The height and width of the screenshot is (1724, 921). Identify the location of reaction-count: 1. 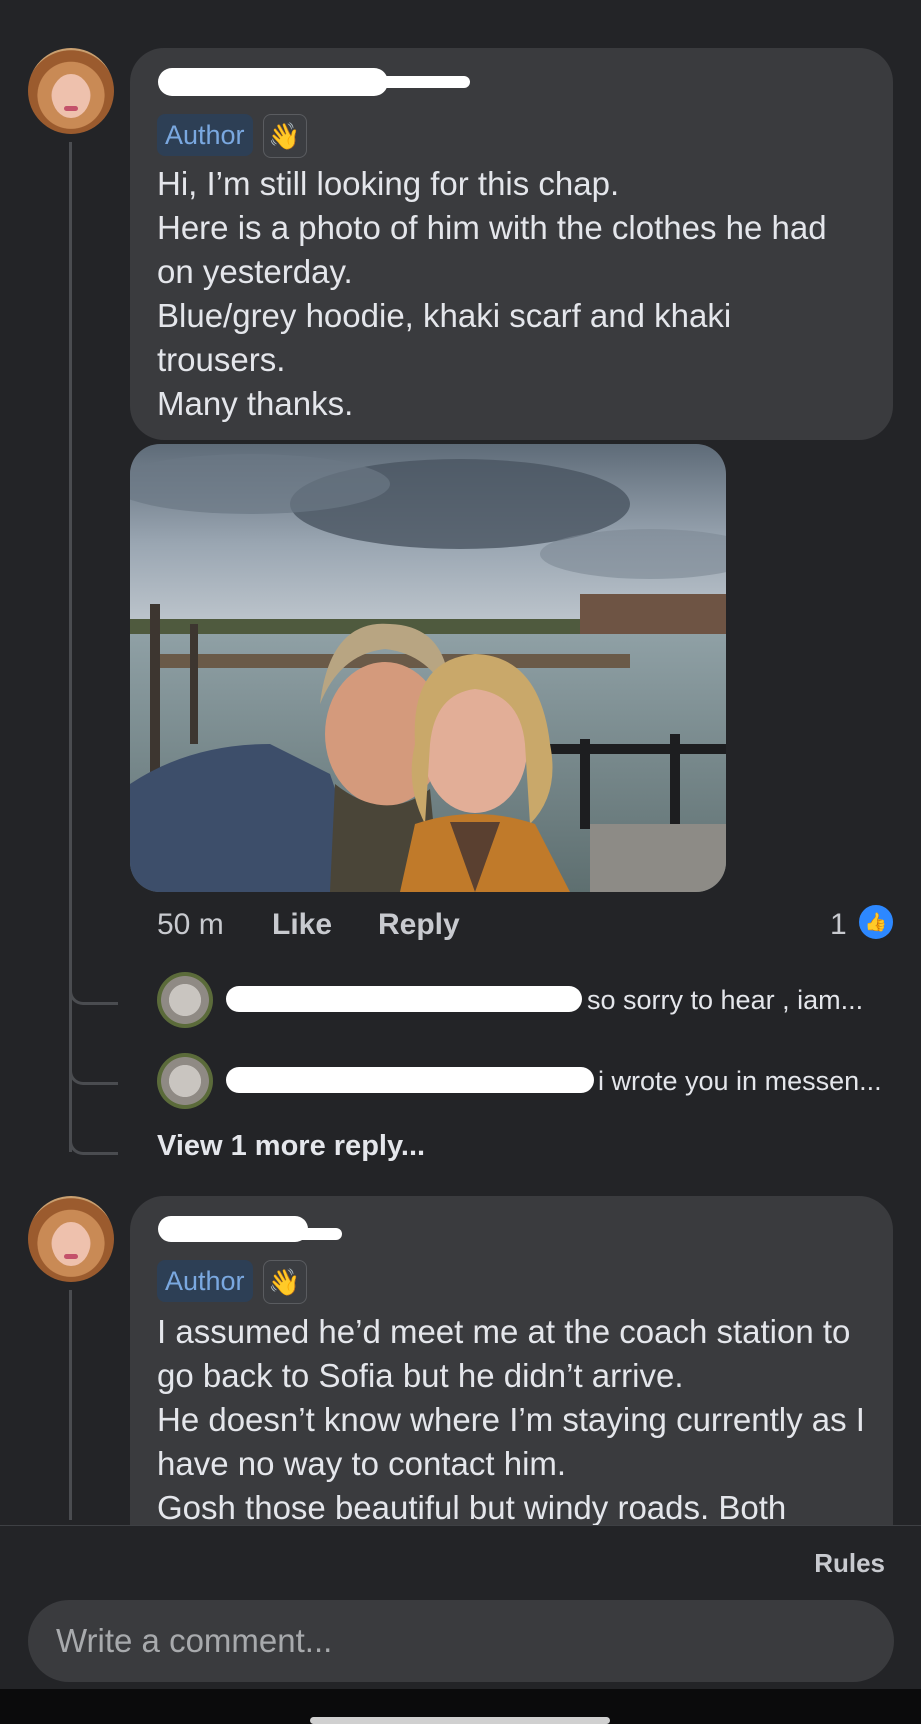
(838, 925).